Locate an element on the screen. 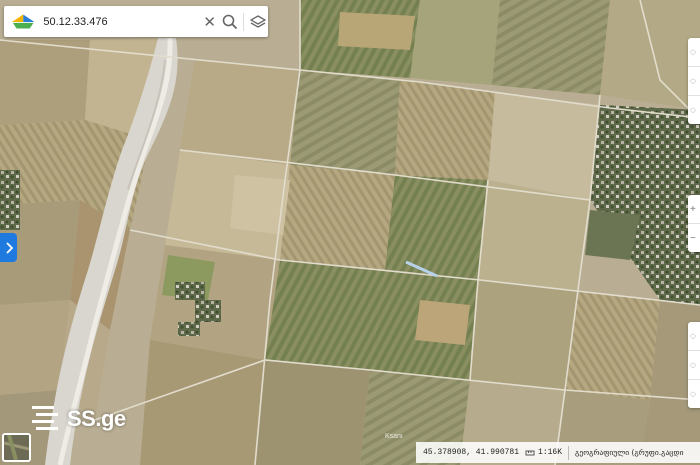 Image resolution: width=700 pixels, height=465 pixels. basemap-switcher is located at coordinates (16, 447).